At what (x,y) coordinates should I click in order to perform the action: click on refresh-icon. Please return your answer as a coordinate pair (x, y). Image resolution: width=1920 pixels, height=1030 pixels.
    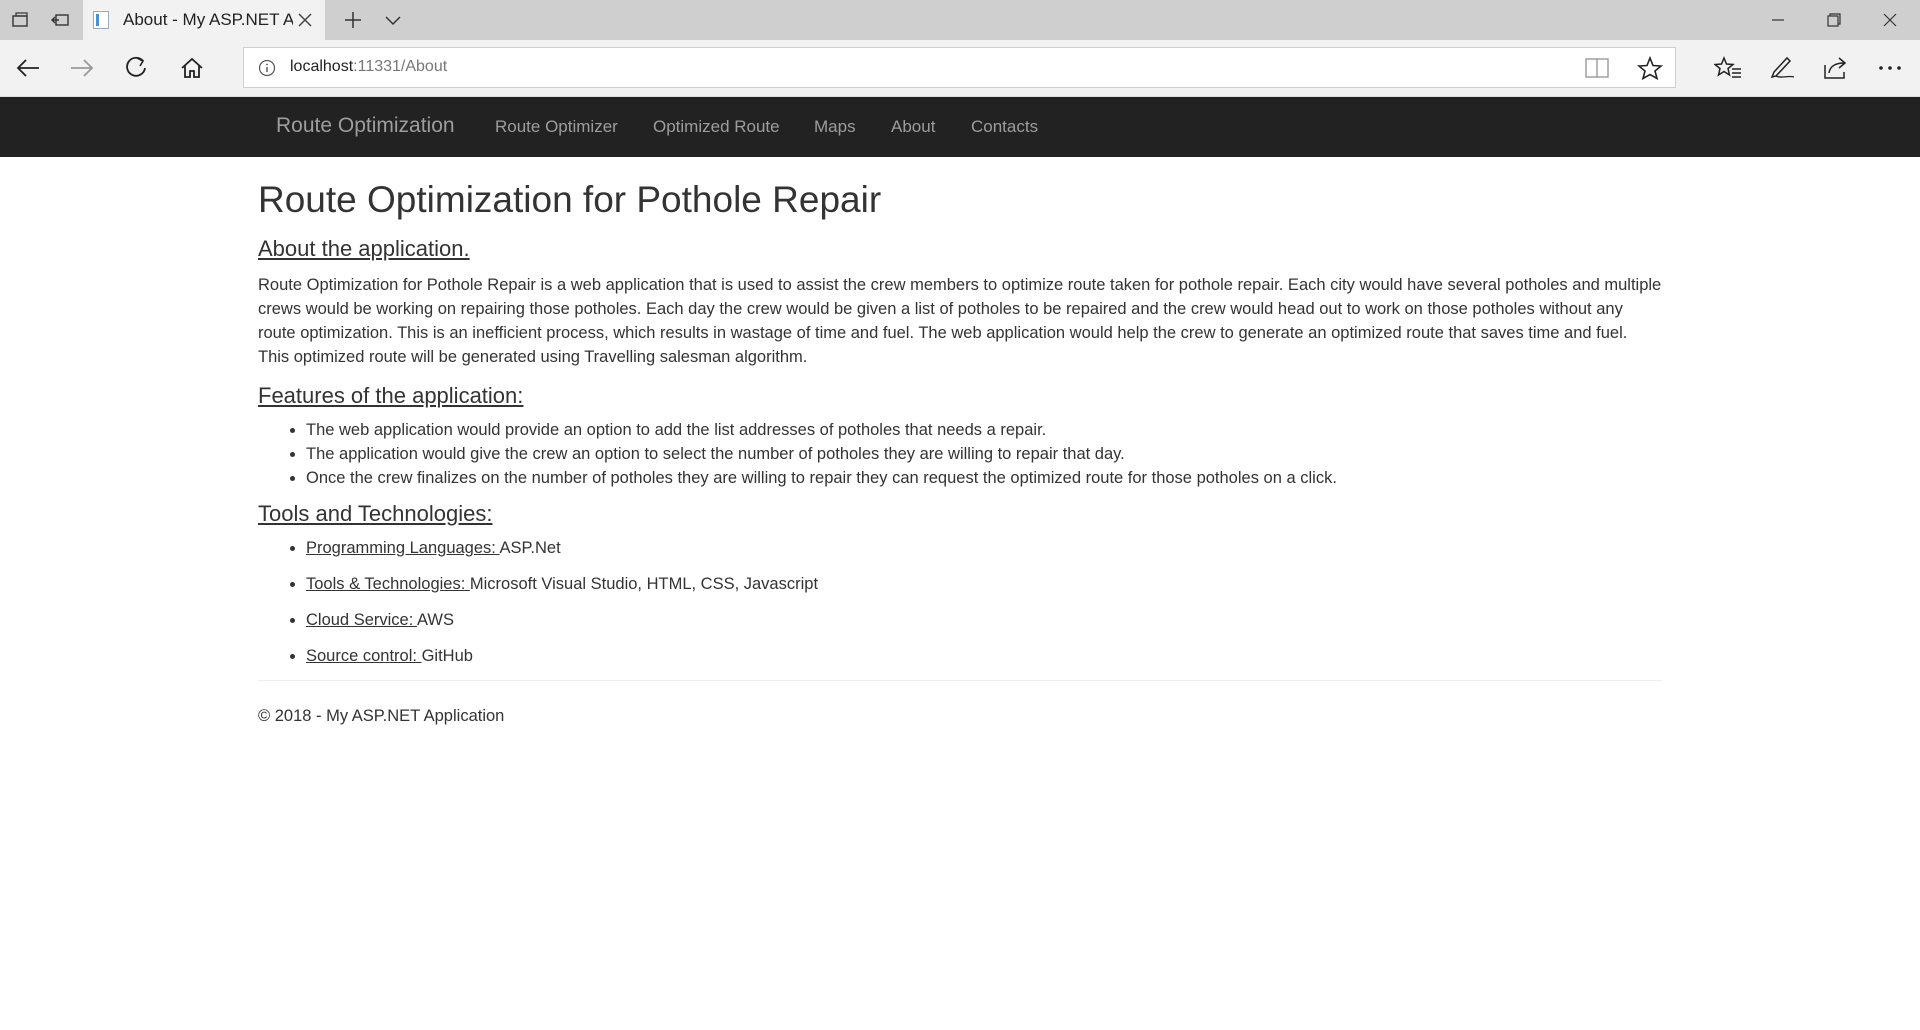
    Looking at the image, I should click on (136, 68).